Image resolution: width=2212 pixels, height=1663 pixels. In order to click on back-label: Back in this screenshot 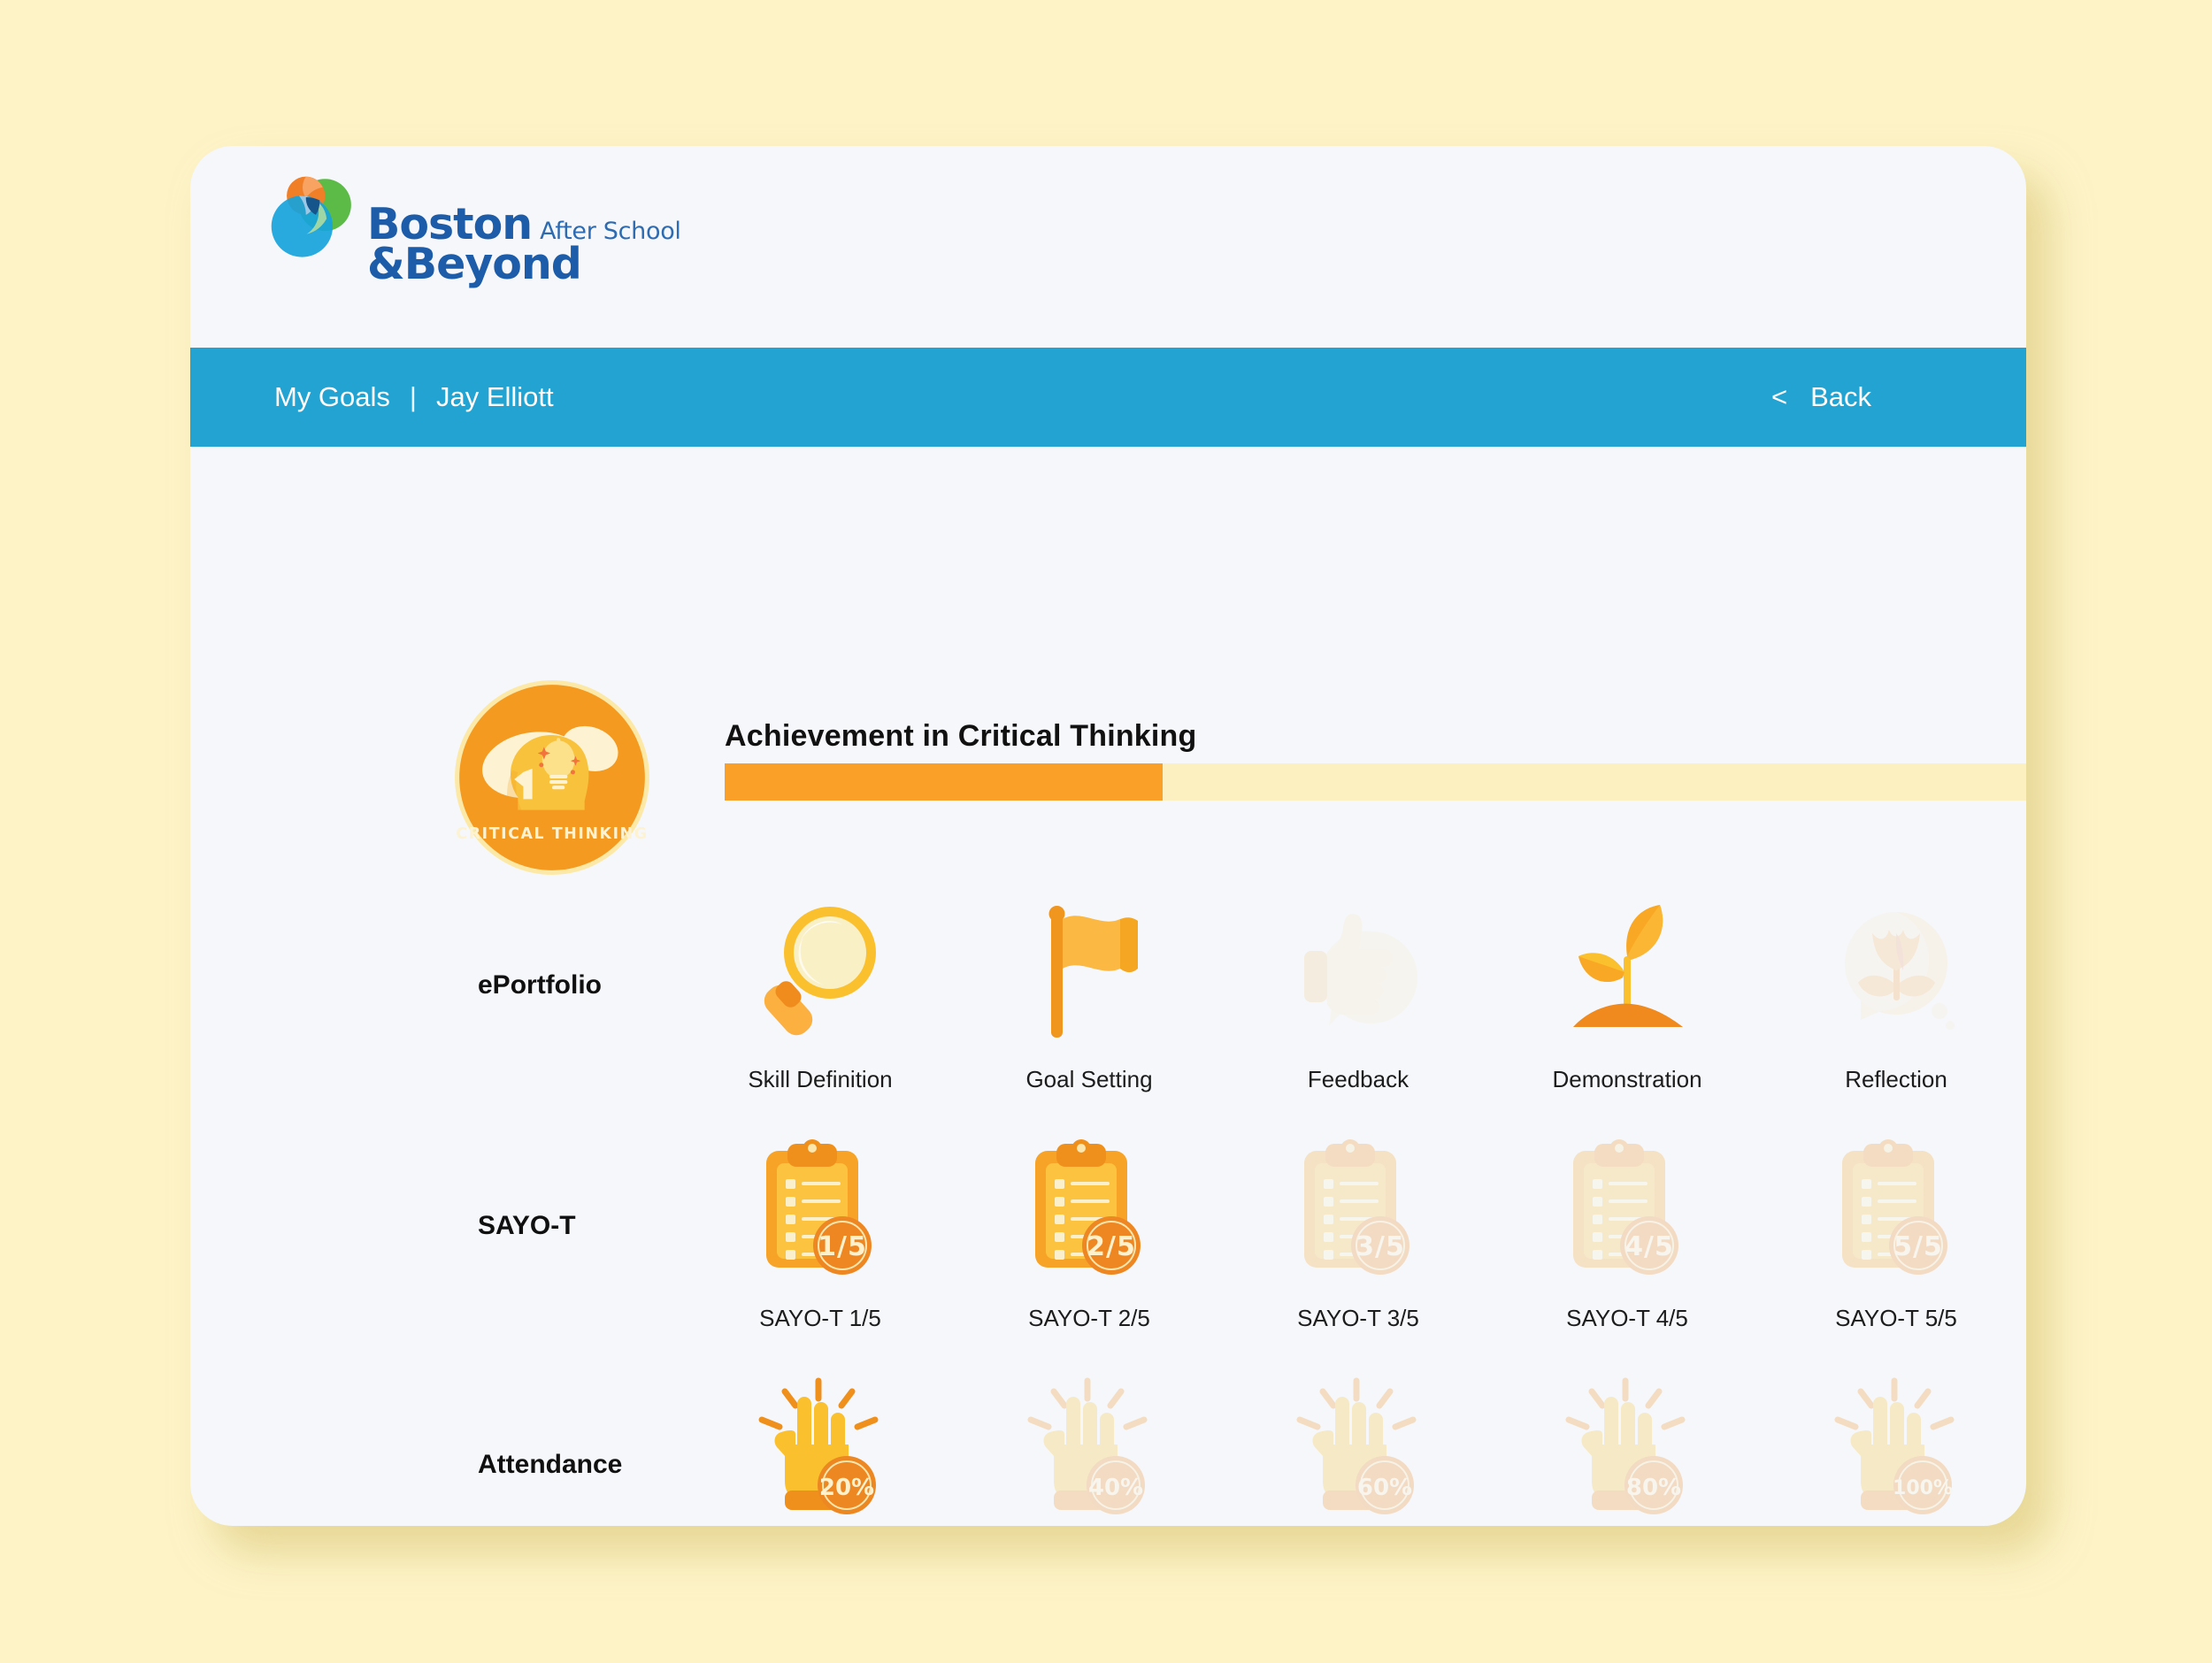, I will do `click(1841, 397)`.